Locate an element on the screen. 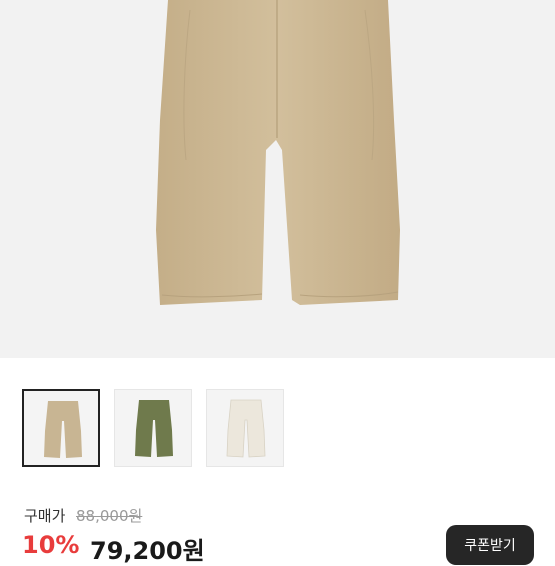  olive-pants-thumbnail is located at coordinates (154, 428).